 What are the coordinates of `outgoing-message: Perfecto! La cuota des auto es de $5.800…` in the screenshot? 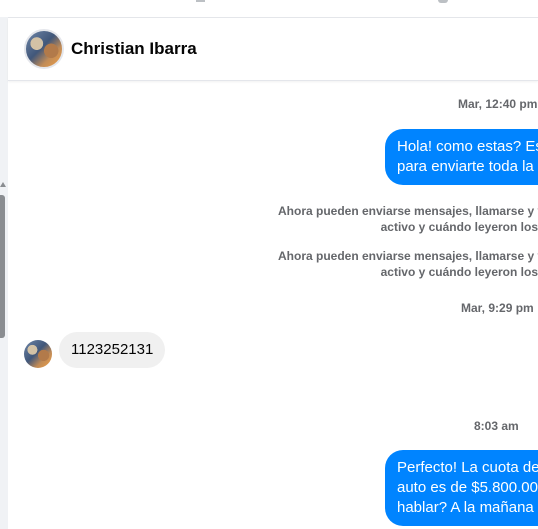 It's located at (461, 488).